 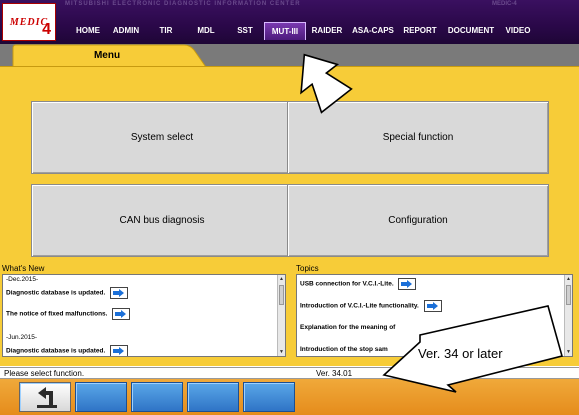 I want to click on whats-new-date-2: -Jun.2015-, so click(x=22, y=337).